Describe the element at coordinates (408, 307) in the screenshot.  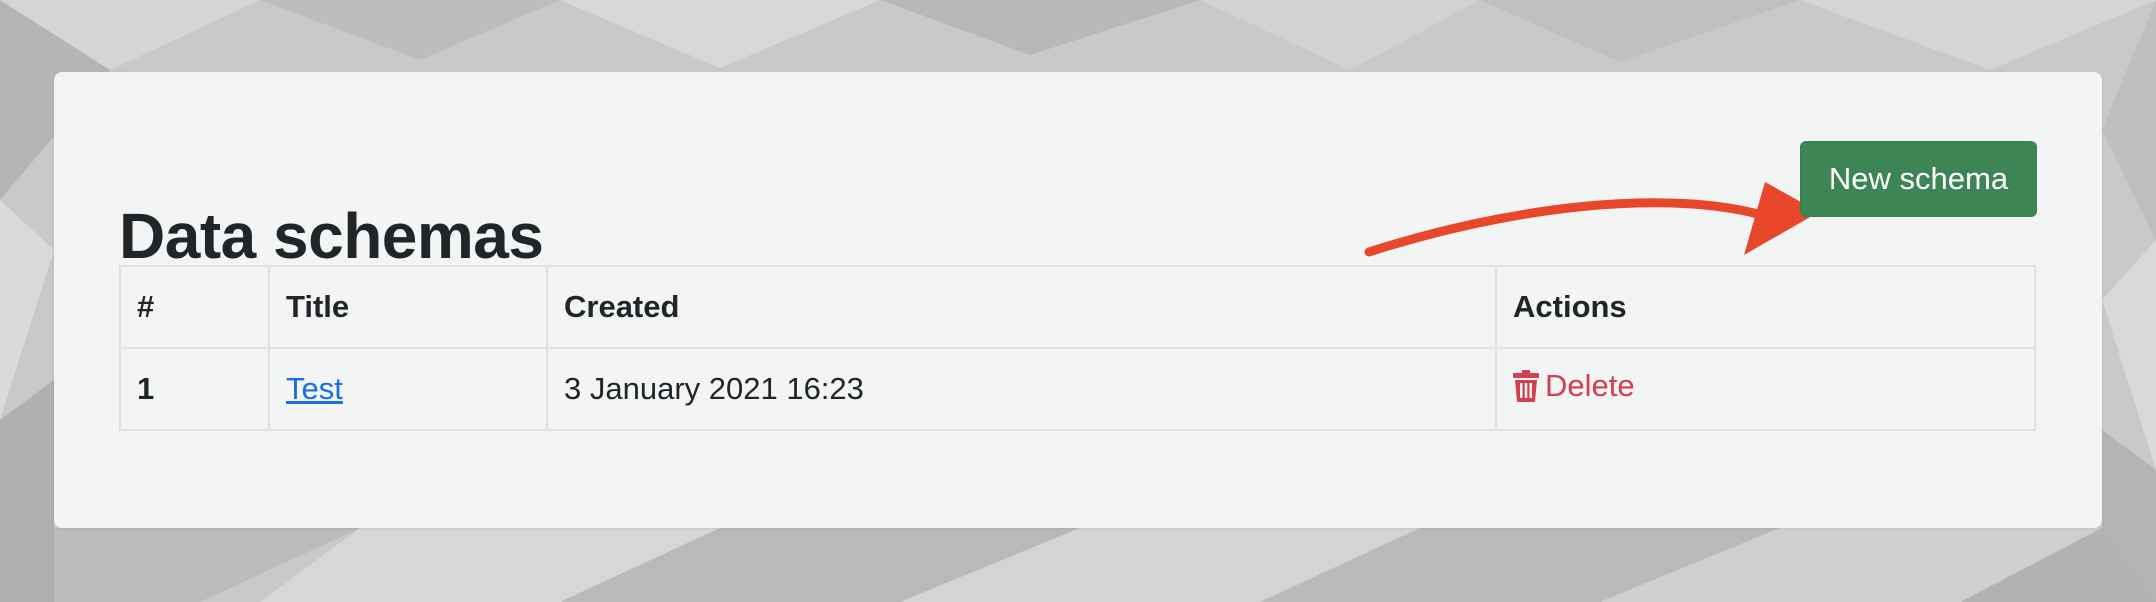
I see `column-header-title: Title` at that location.